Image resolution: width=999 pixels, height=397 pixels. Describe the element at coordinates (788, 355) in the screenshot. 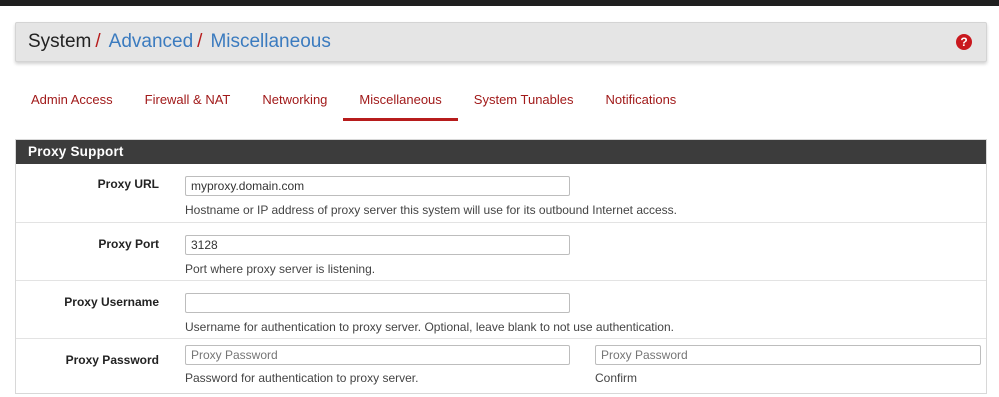

I see `proxy-password-confirm-input` at that location.